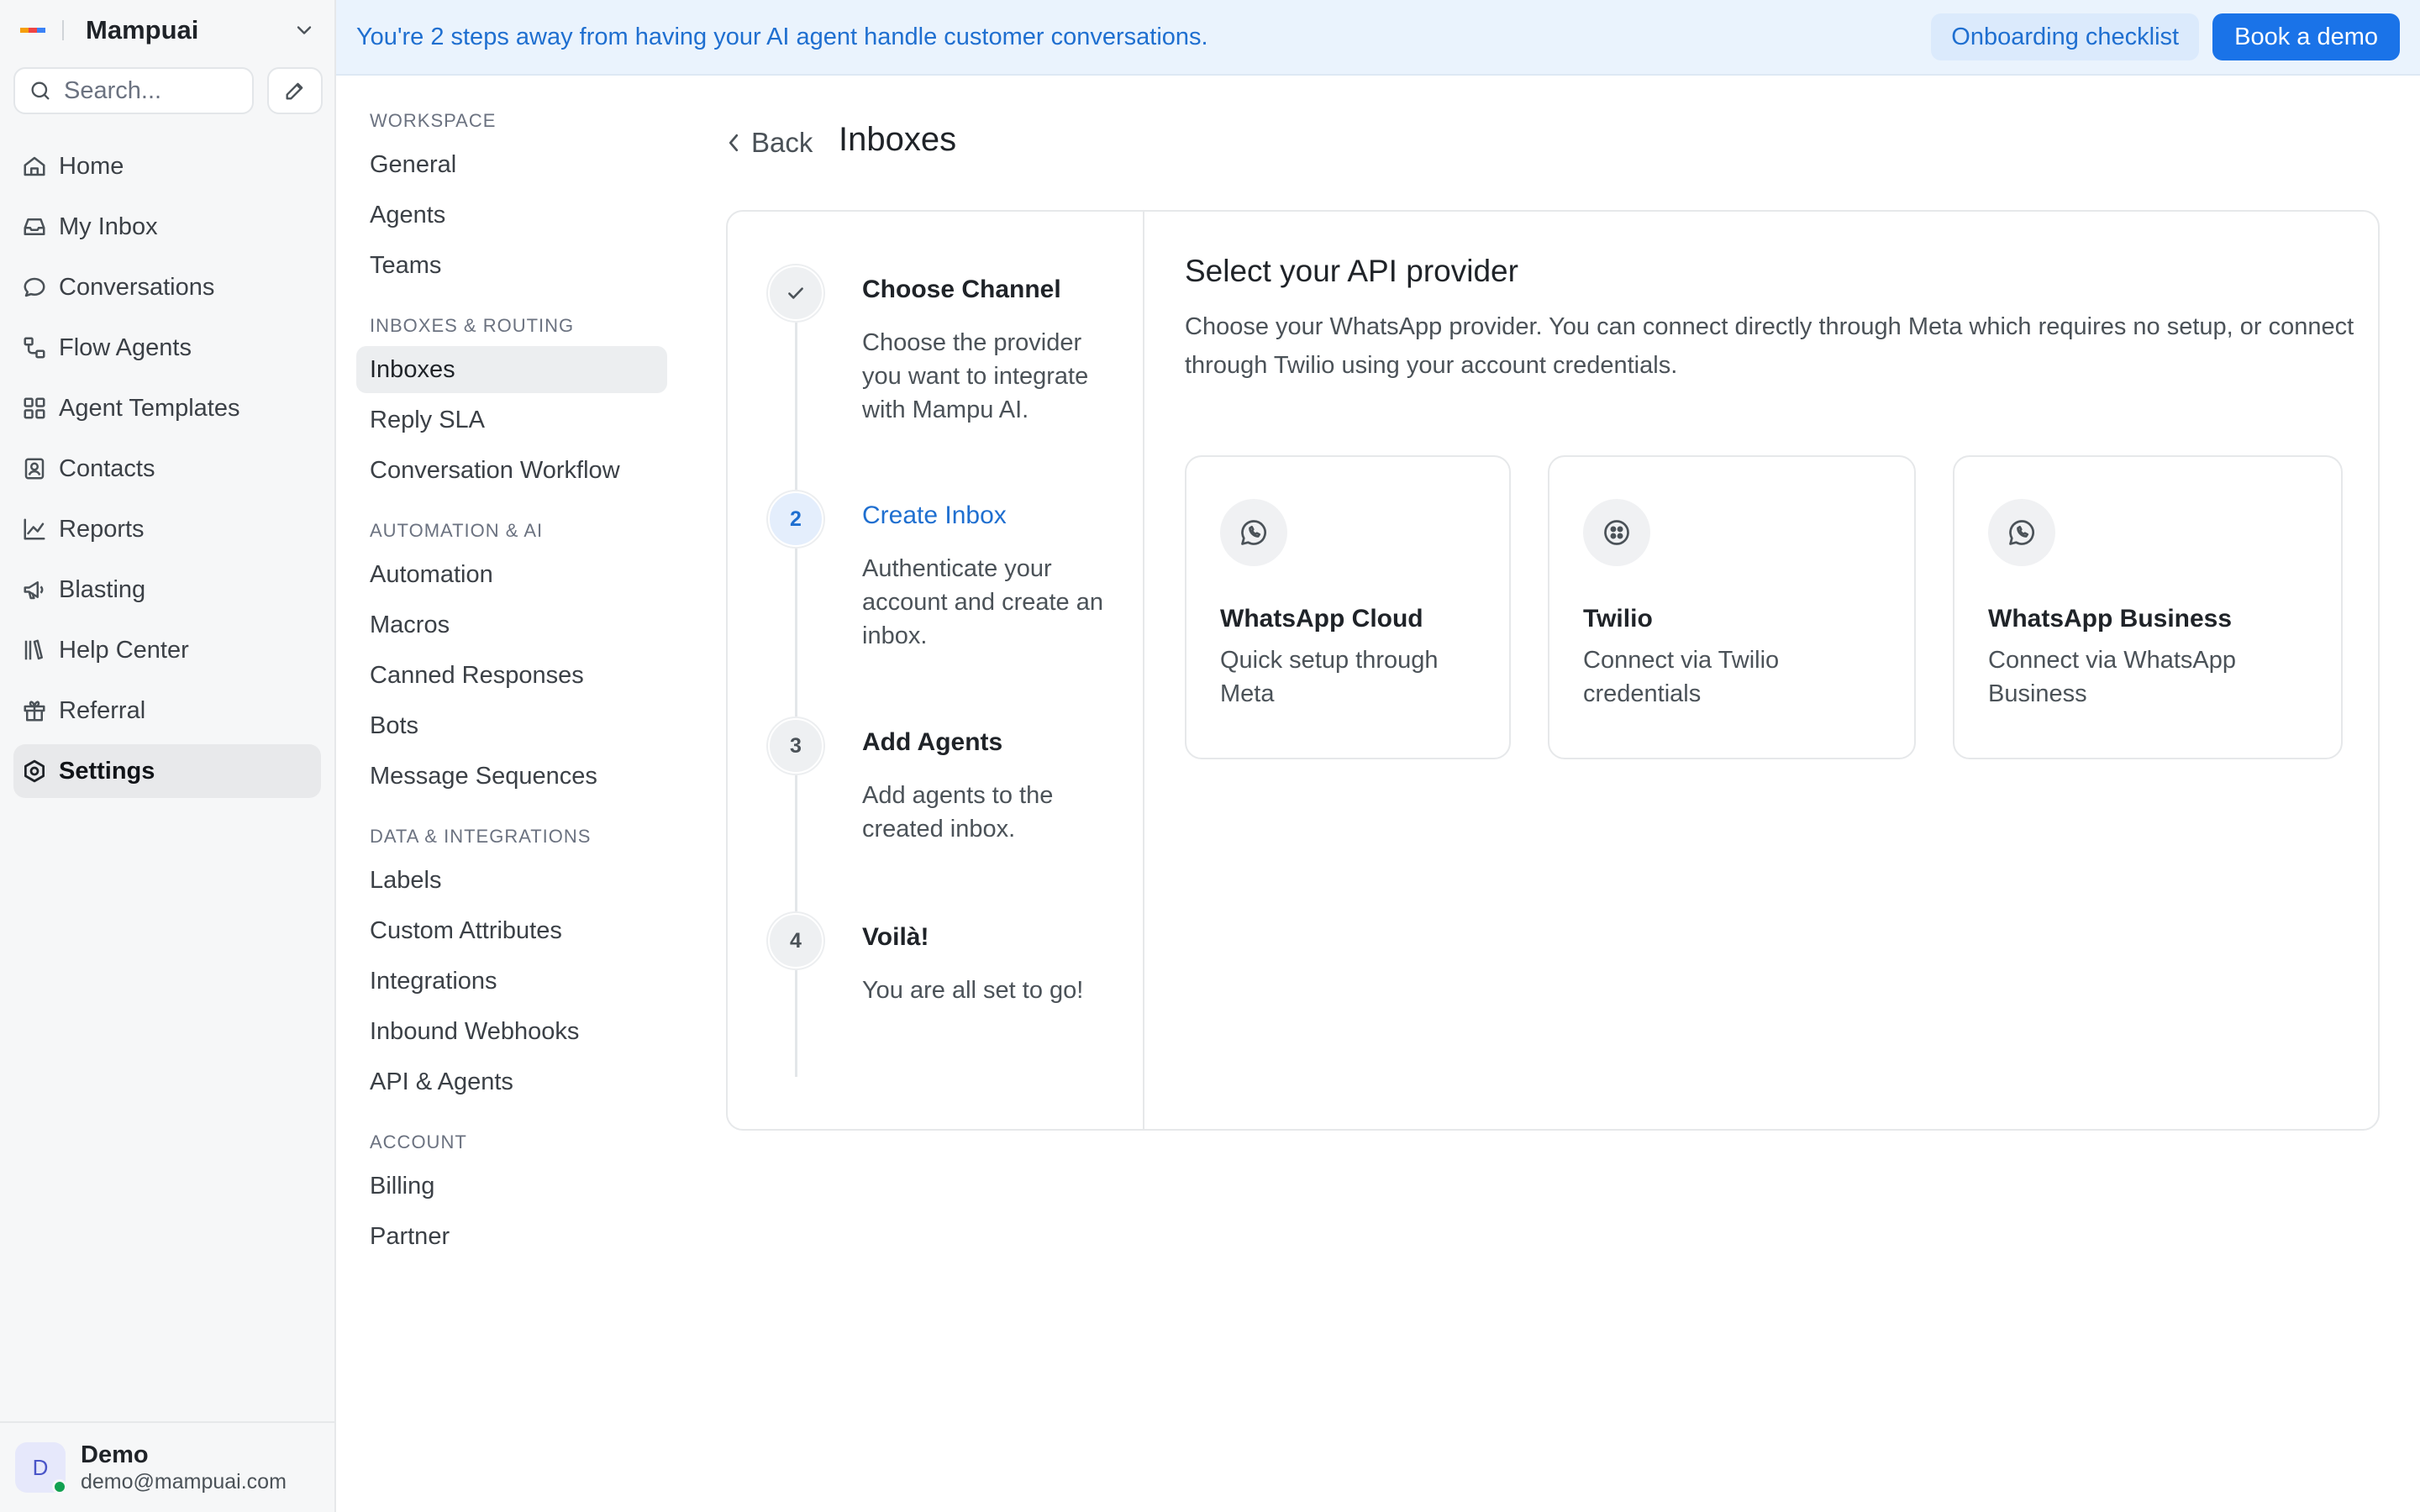 The height and width of the screenshot is (1512, 2420). What do you see at coordinates (2306, 36) in the screenshot?
I see `book-demo-button: Book a demo` at bounding box center [2306, 36].